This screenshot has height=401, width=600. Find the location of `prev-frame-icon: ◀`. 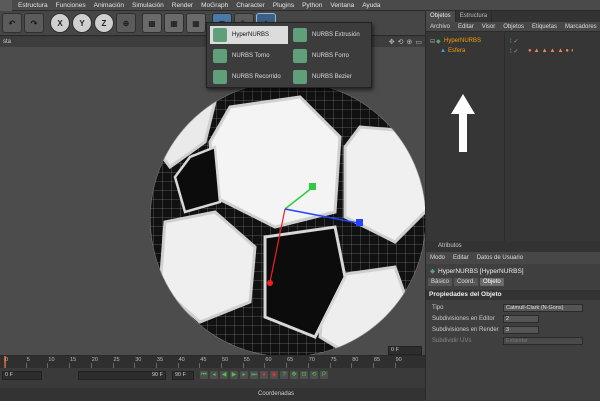

prev-frame-icon: ◀ is located at coordinates (224, 375).